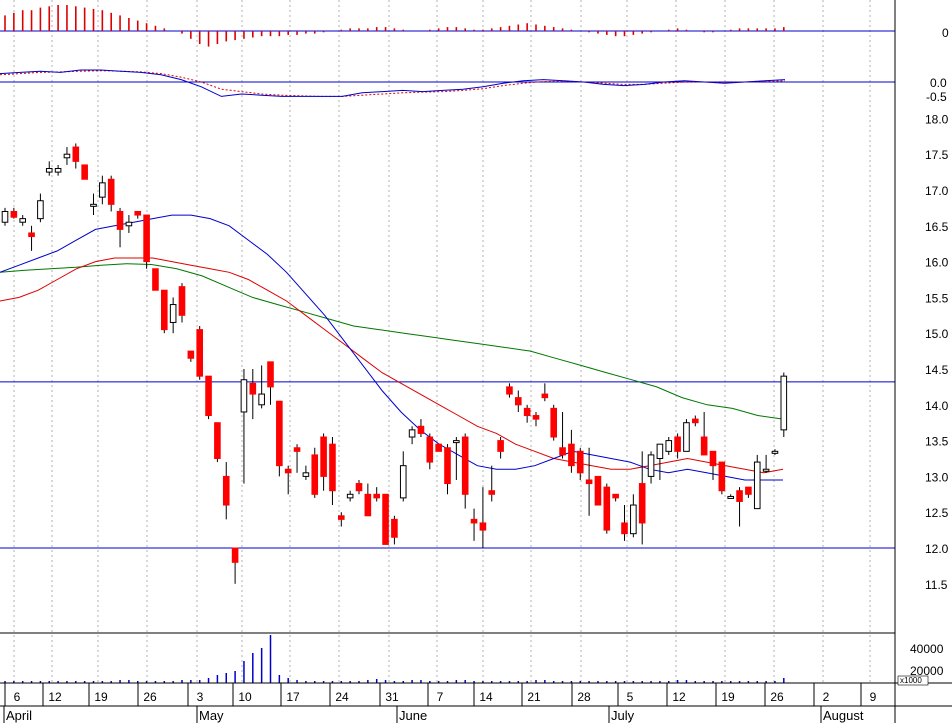 The width and height of the screenshot is (952, 723). I want to click on day-label: 6, so click(17, 697).